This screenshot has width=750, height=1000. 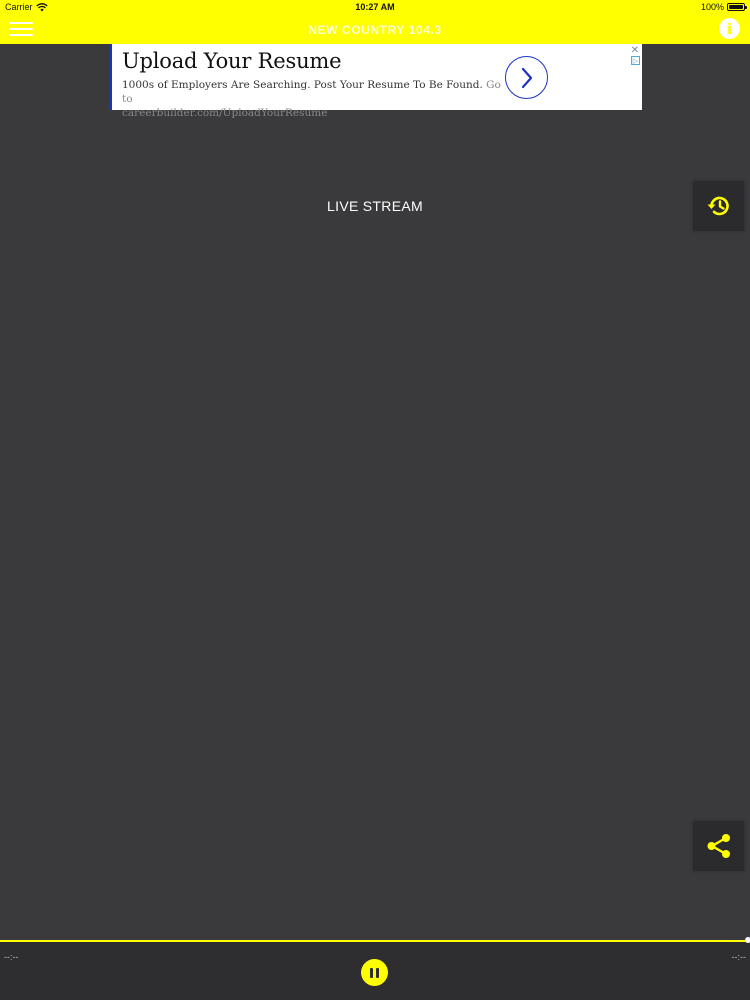 I want to click on history-icon, so click(x=718, y=206).